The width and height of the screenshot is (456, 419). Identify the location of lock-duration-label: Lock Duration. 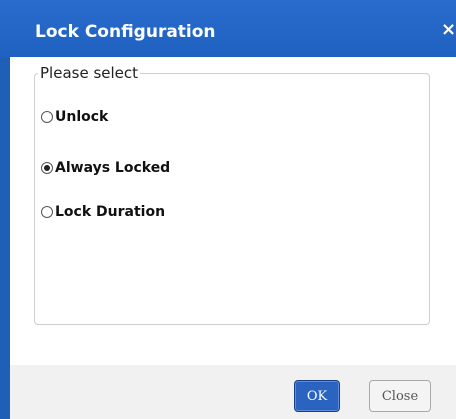
(110, 212).